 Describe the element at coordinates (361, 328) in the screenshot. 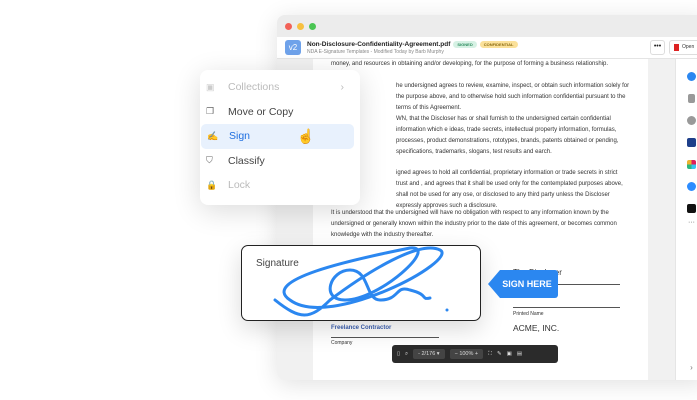

I see `contractor-name: Freelance Contractor` at that location.